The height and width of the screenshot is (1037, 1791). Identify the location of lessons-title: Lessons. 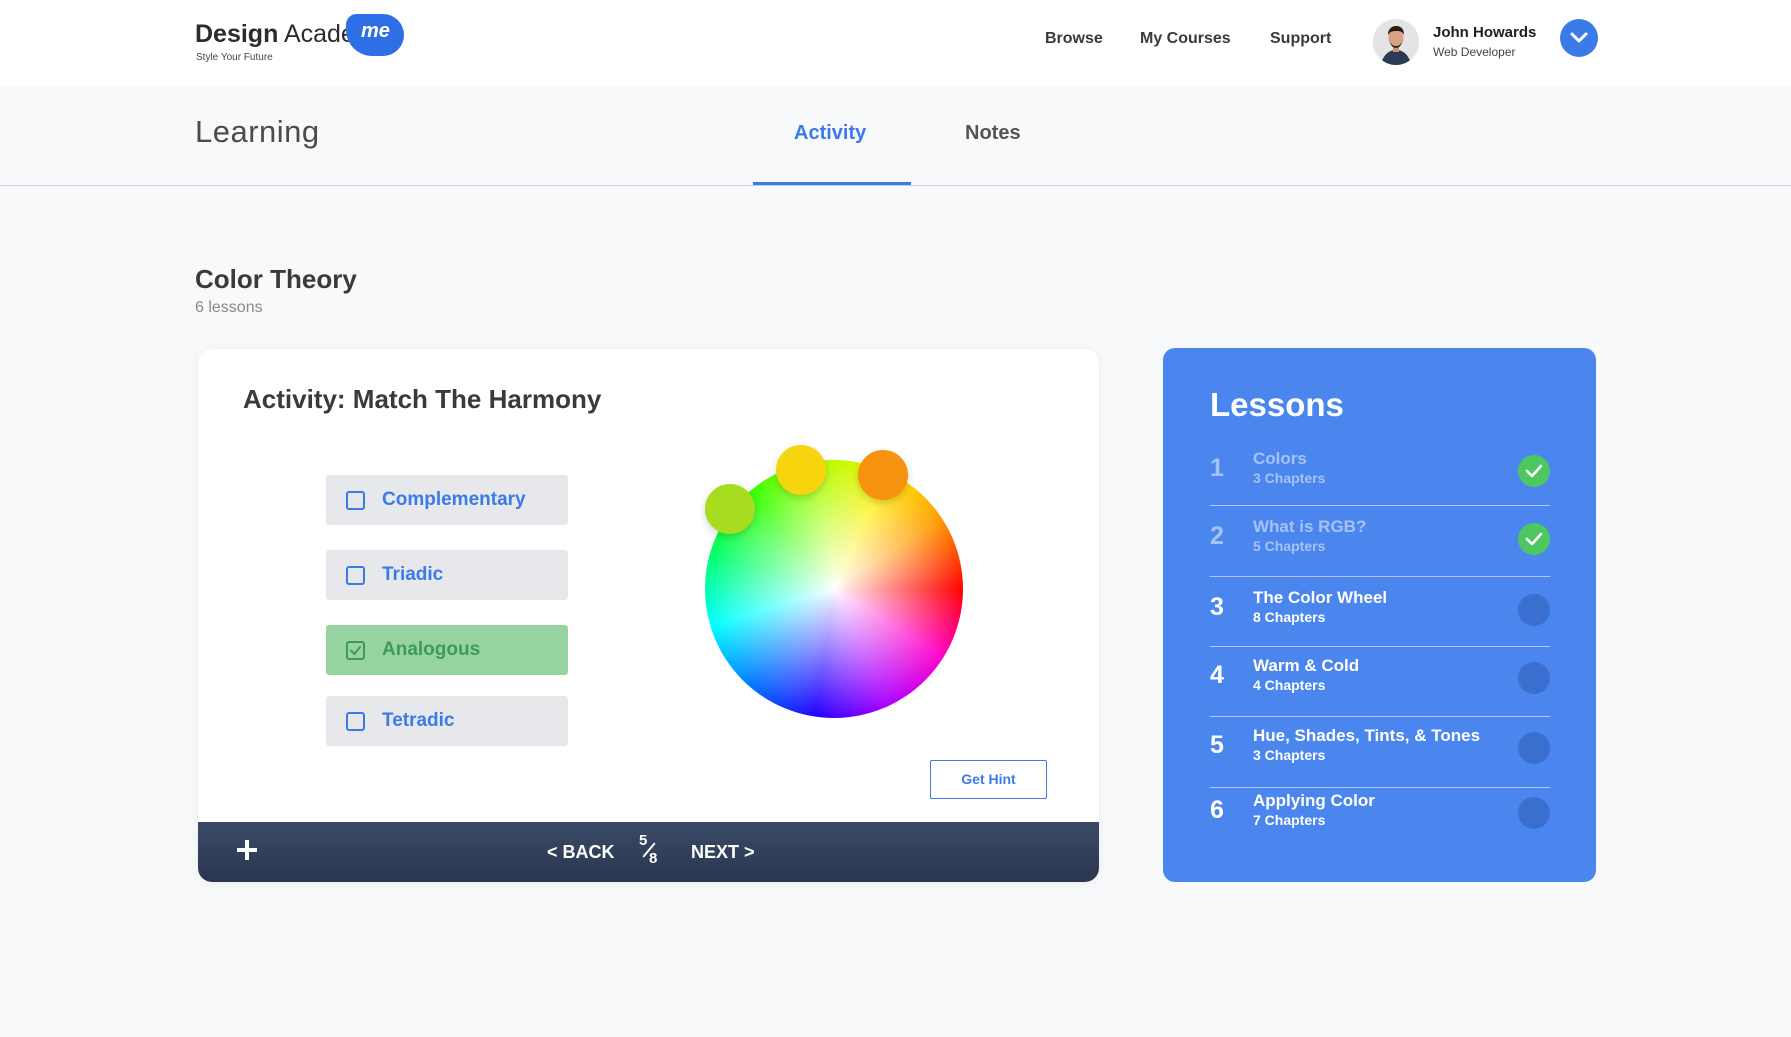
(1277, 404).